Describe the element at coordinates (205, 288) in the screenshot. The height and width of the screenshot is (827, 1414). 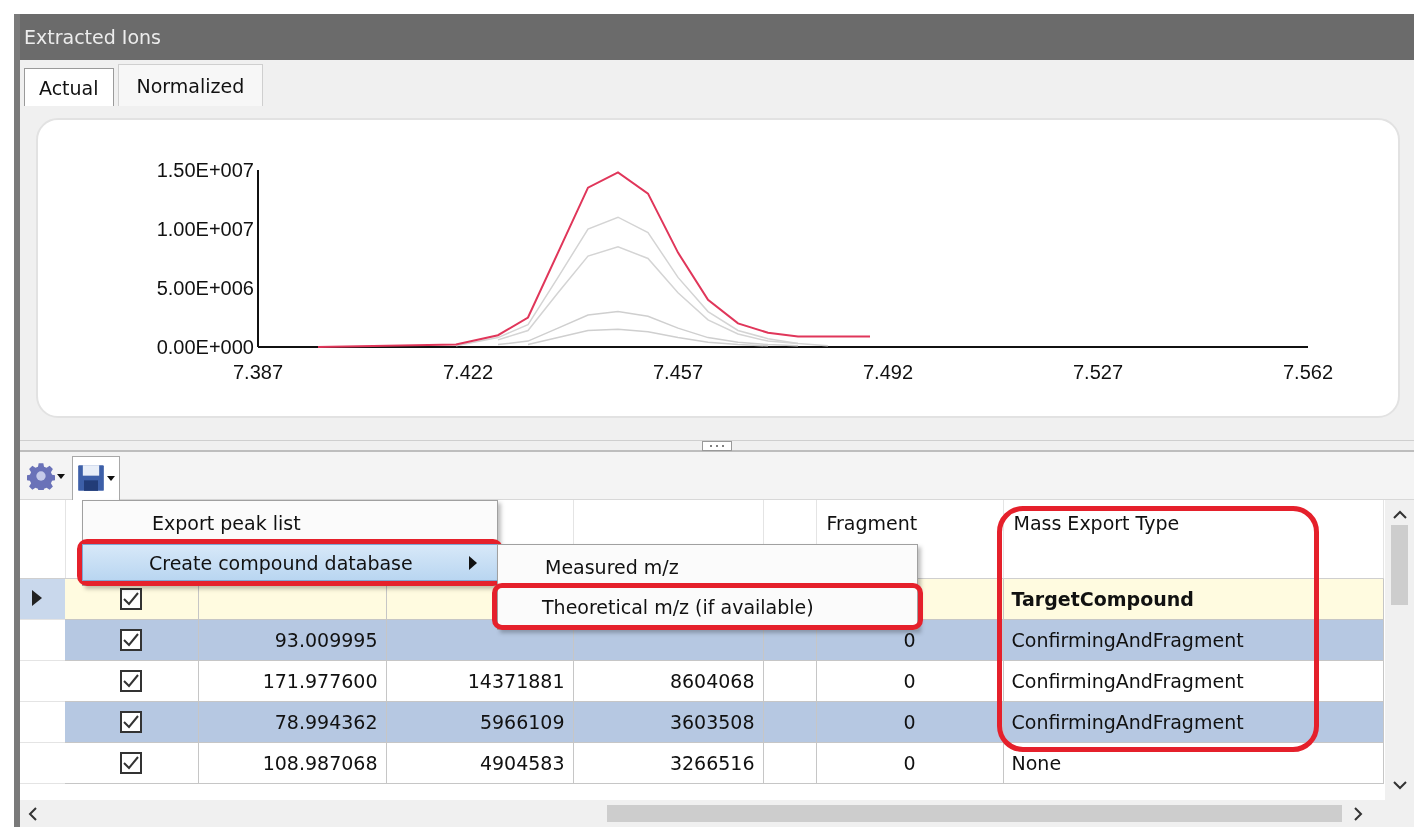
I see `y-tick-label: 5.00E+006` at that location.